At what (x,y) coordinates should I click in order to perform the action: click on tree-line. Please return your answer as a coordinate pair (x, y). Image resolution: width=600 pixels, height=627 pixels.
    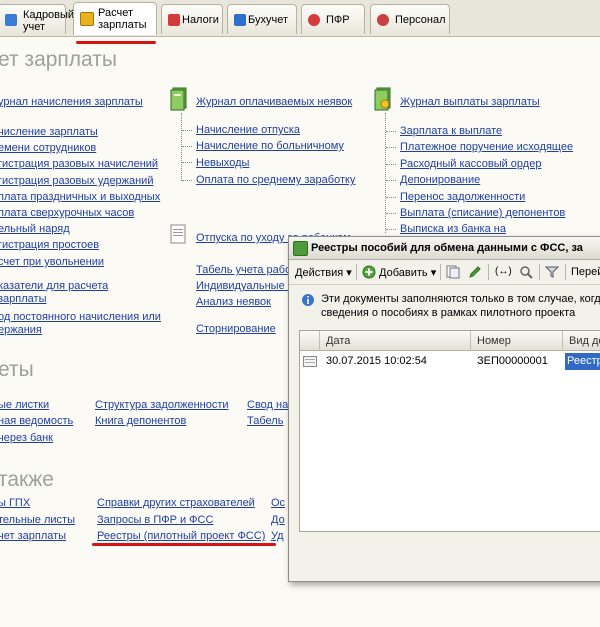
    Looking at the image, I should click on (181, 147).